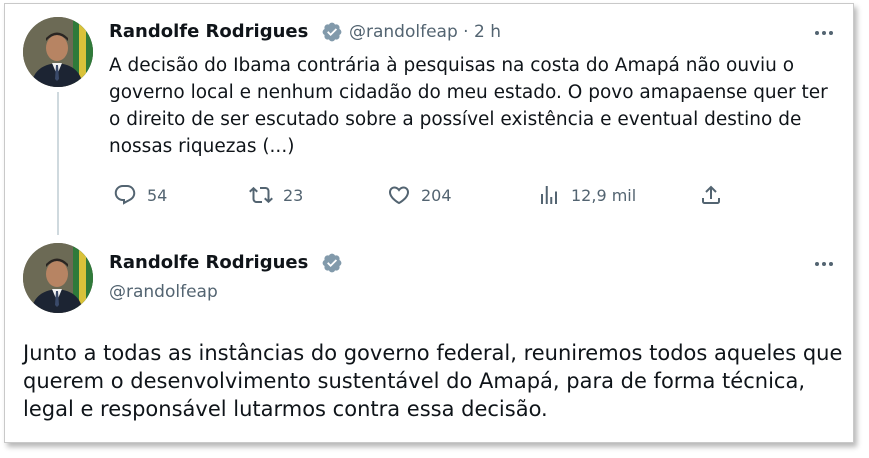  What do you see at coordinates (261, 195) in the screenshot?
I see `retweet-icon` at bounding box center [261, 195].